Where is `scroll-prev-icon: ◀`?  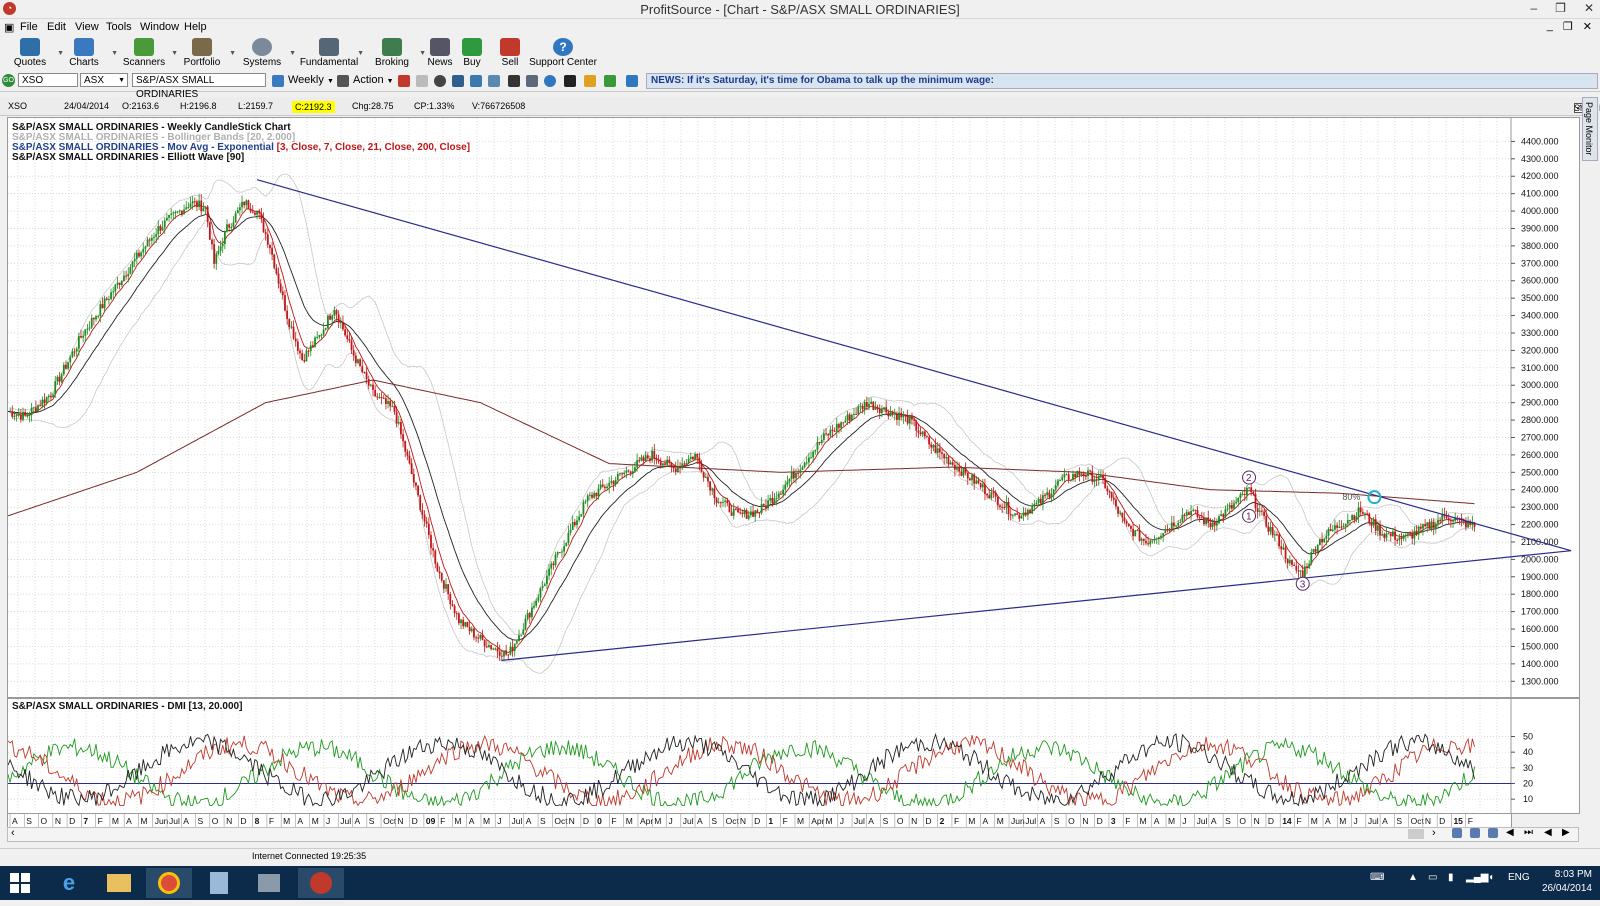 scroll-prev-icon: ◀ is located at coordinates (1548, 832).